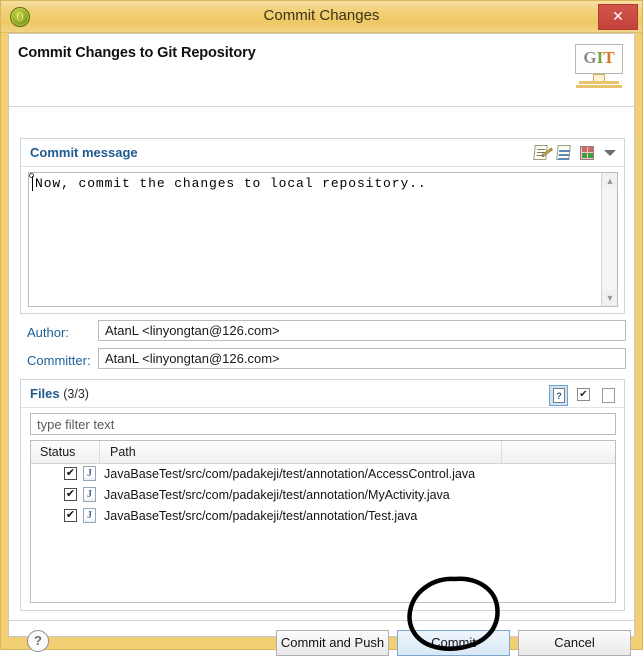  I want to click on deselect-all-icon, so click(608, 395).